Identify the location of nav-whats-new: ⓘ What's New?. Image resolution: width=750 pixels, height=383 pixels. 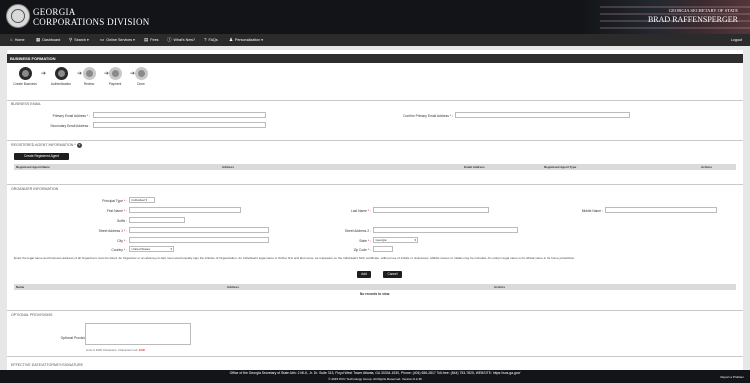
(181, 40).